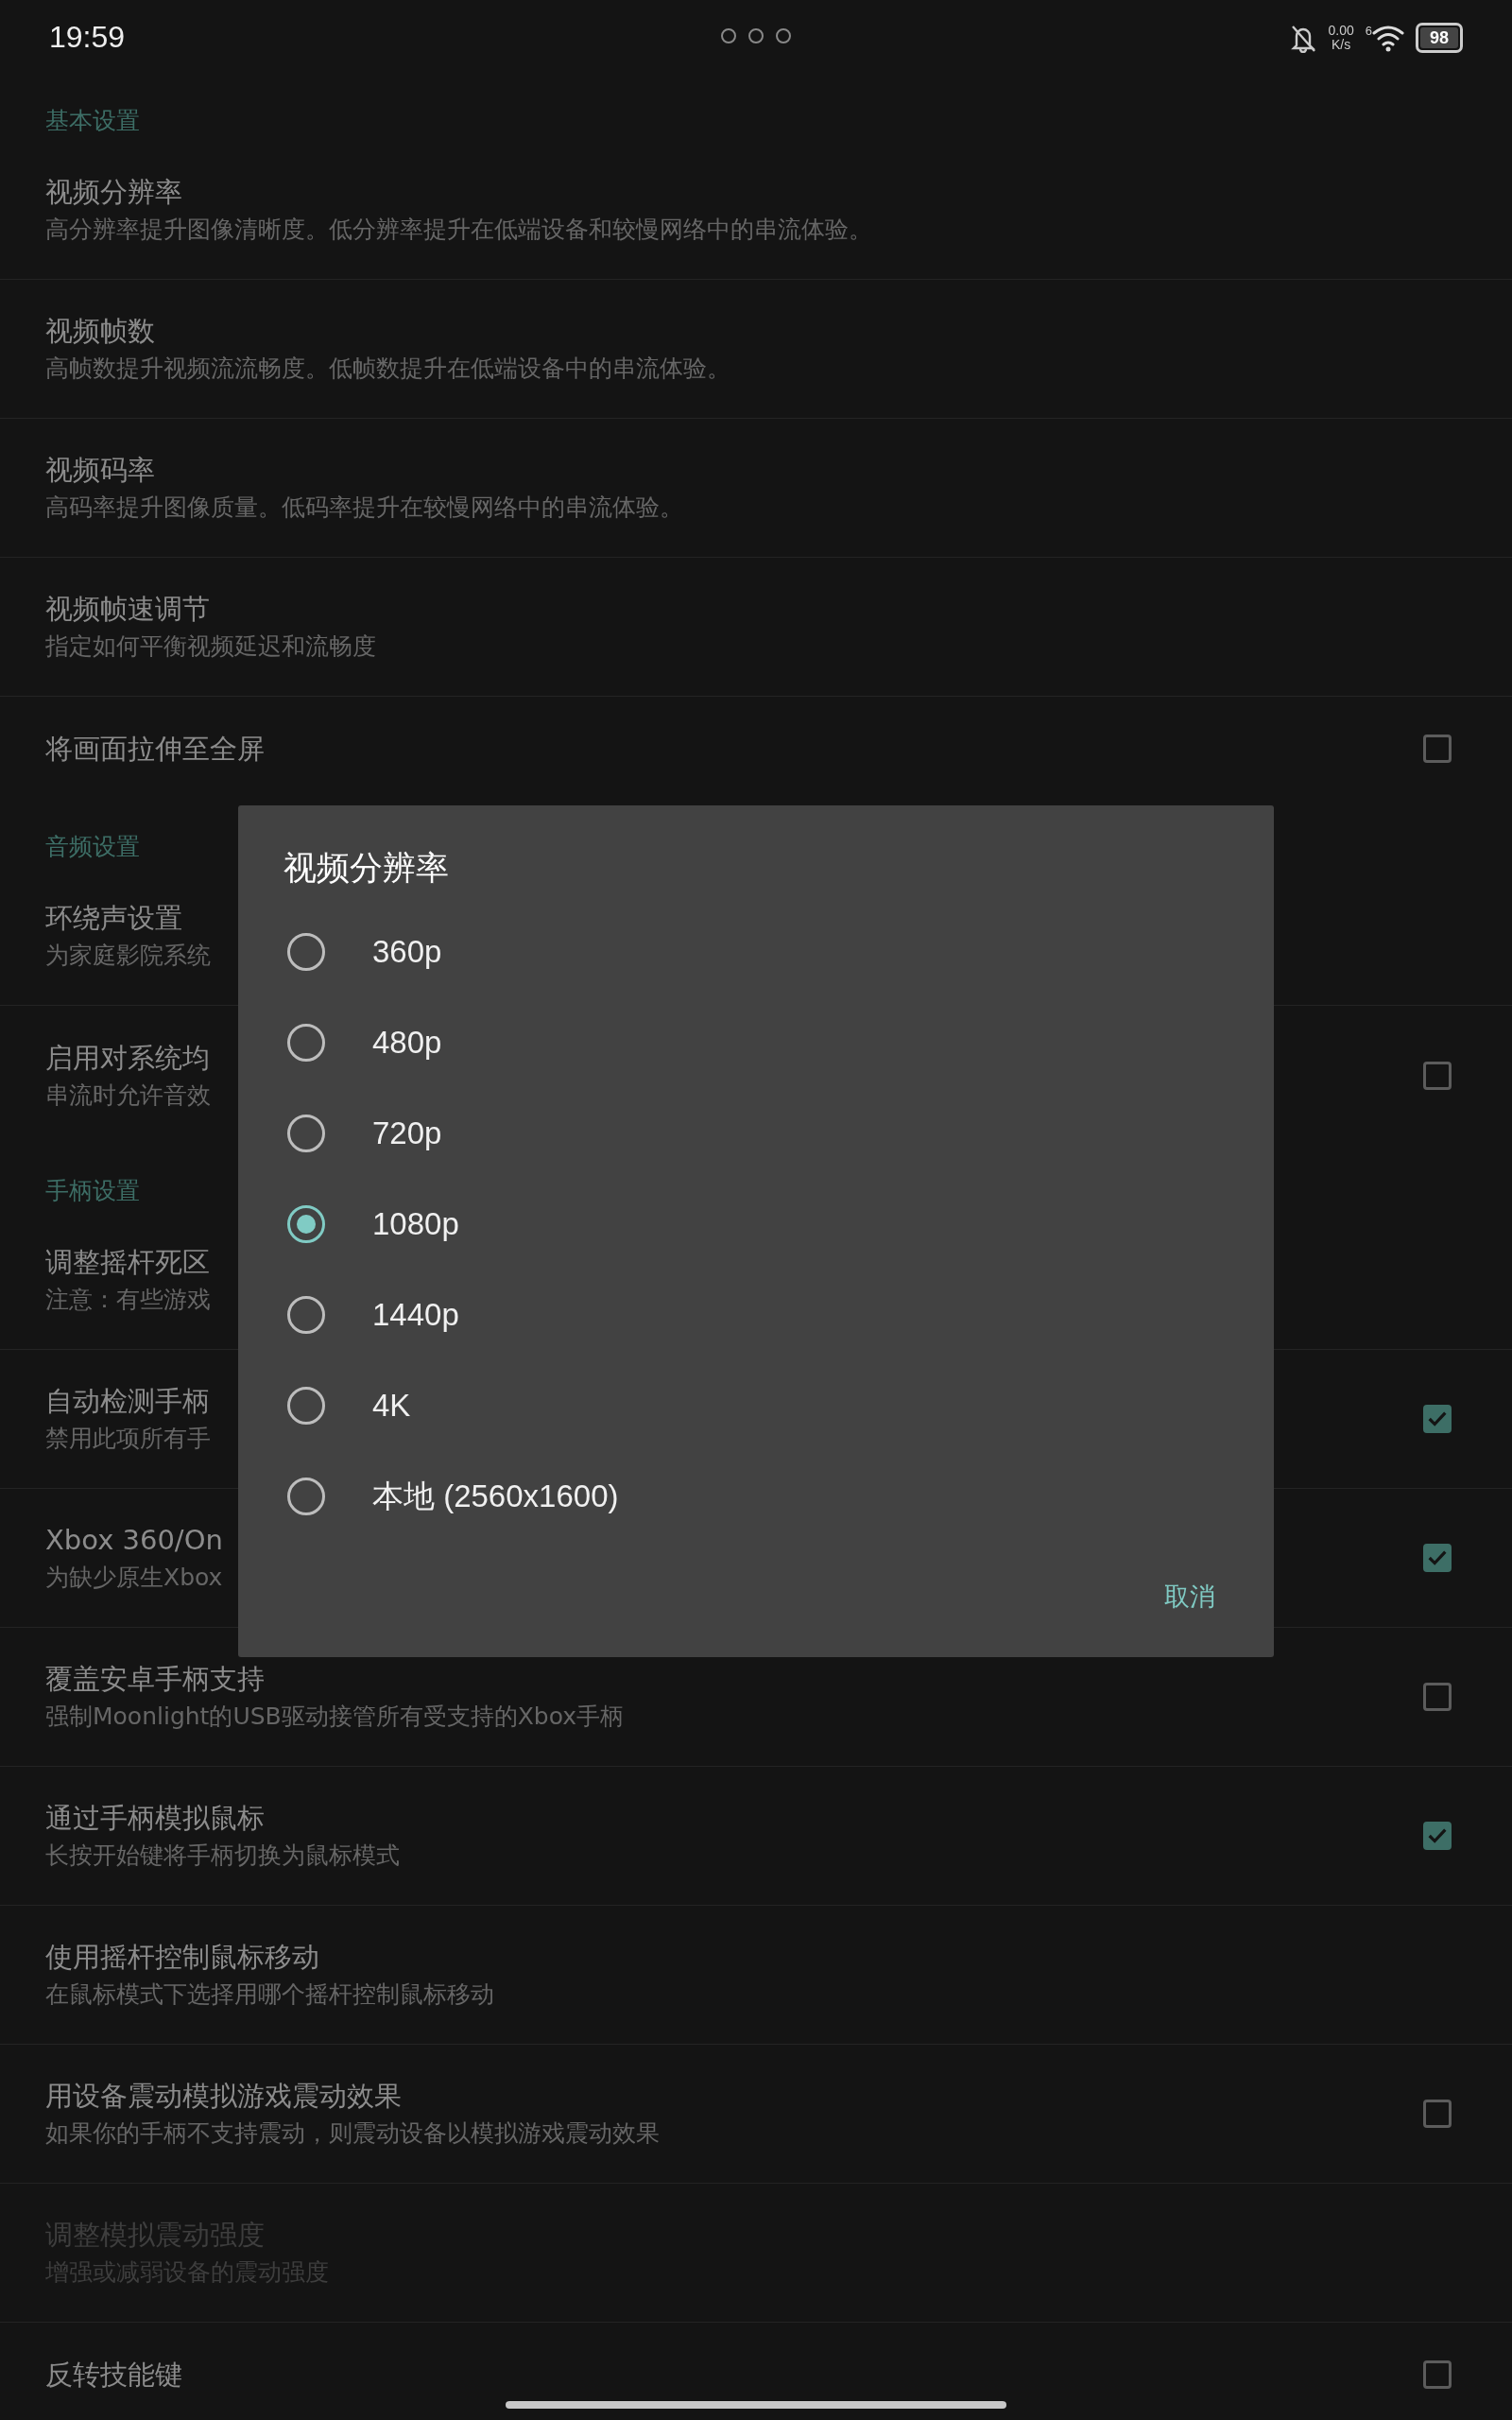  Describe the element at coordinates (128, 1096) in the screenshot. I see `setting-description: 串流时允许音效` at that location.